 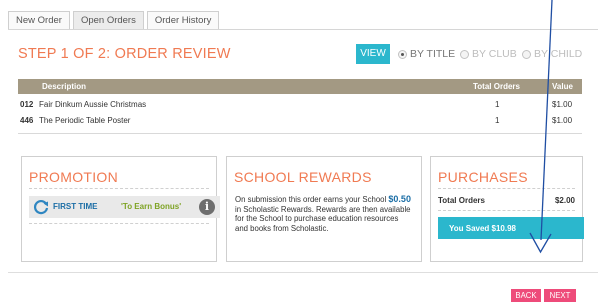 What do you see at coordinates (75, 206) in the screenshot?
I see `first-time-label: FIRST TIME` at bounding box center [75, 206].